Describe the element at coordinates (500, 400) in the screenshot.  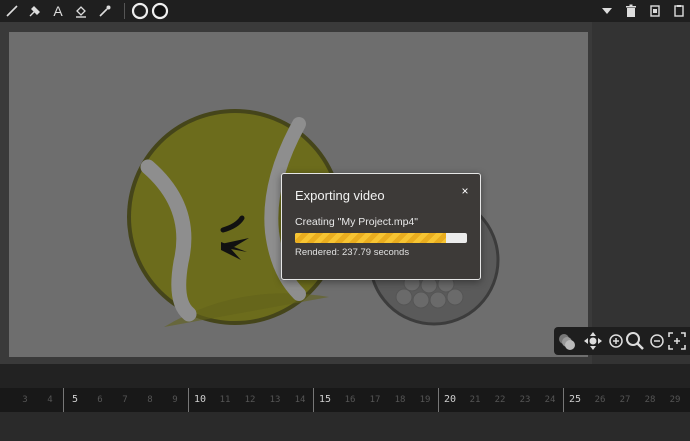
I see `timeline-frame-number: 22` at that location.